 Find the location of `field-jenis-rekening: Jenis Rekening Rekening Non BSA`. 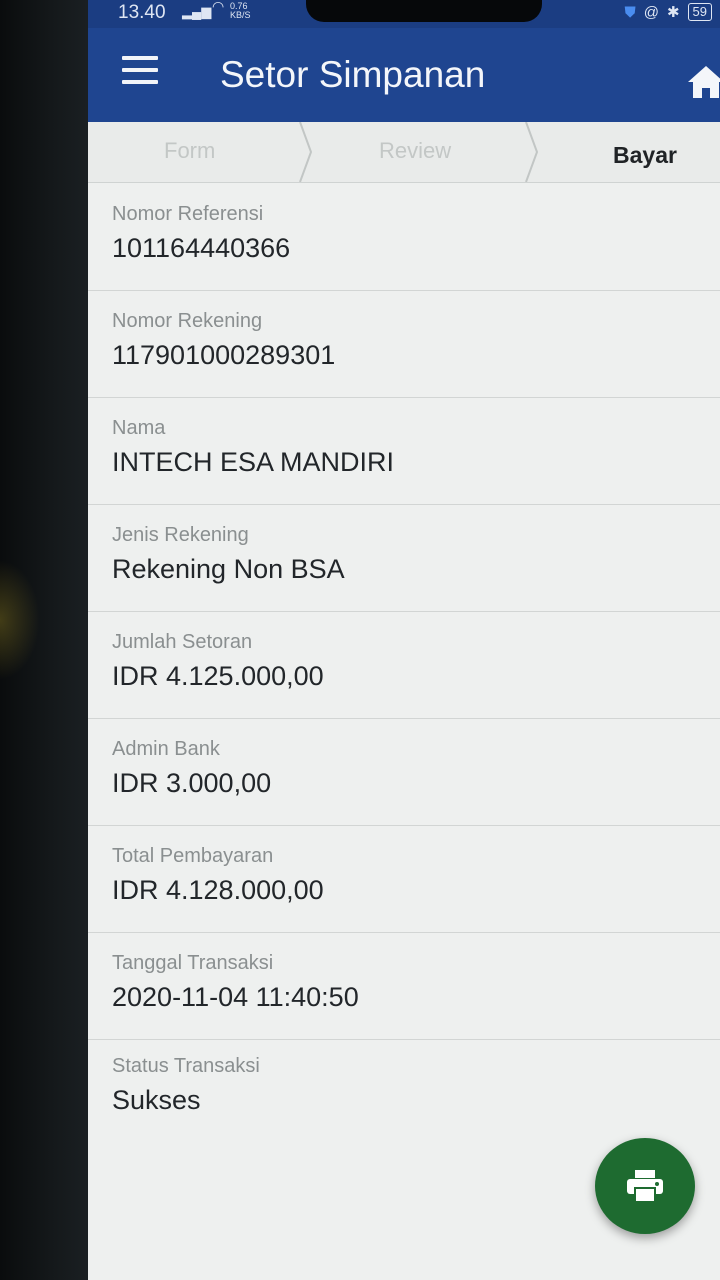

field-jenis-rekening: Jenis Rekening Rekening Non BSA is located at coordinates (404, 558).